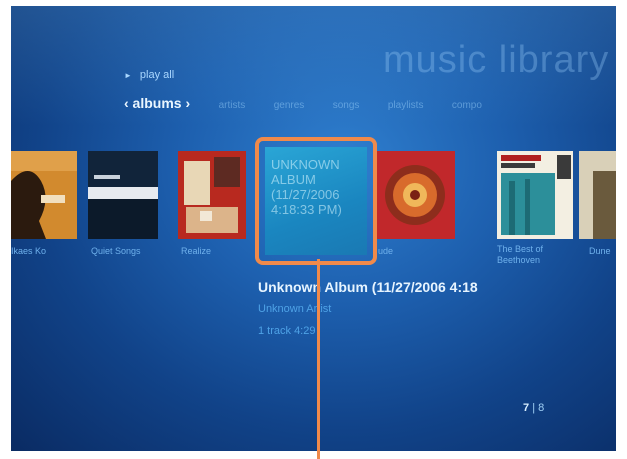  I want to click on nav-artists: artists, so click(232, 105).